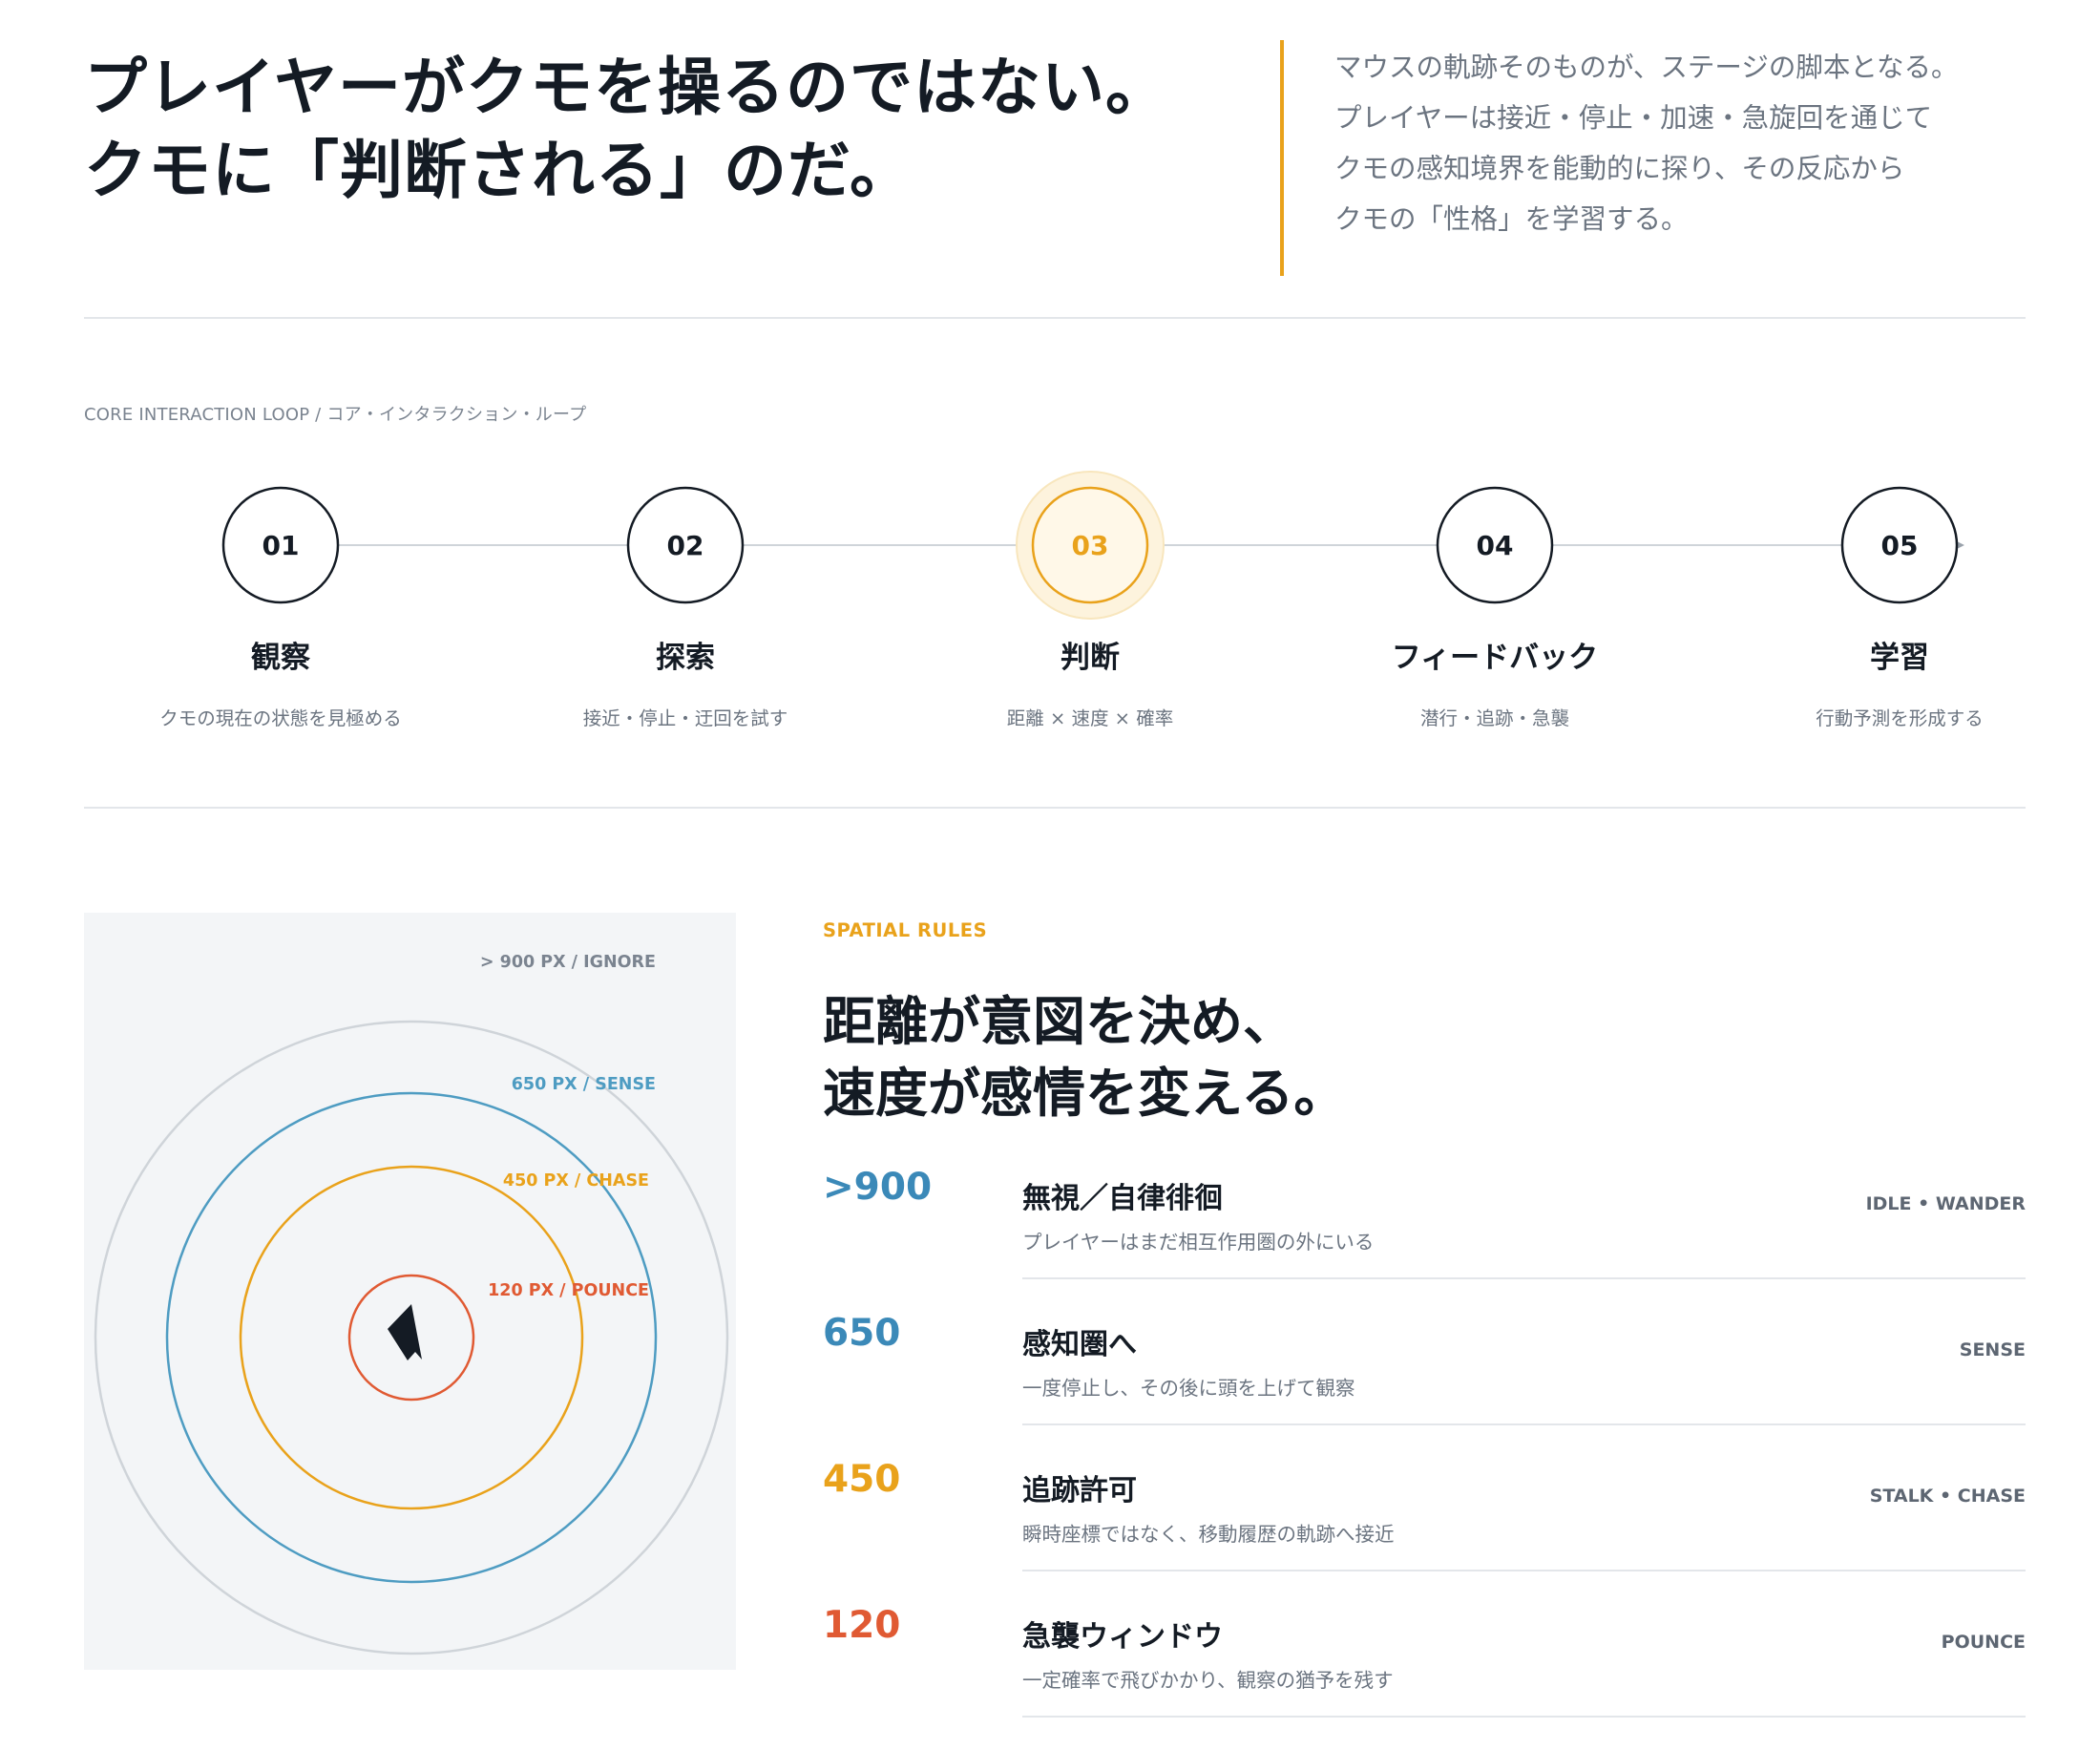  Describe the element at coordinates (568, 1290) in the screenshot. I see `zone-label-pounce: 120 PX / POUNCE` at that location.